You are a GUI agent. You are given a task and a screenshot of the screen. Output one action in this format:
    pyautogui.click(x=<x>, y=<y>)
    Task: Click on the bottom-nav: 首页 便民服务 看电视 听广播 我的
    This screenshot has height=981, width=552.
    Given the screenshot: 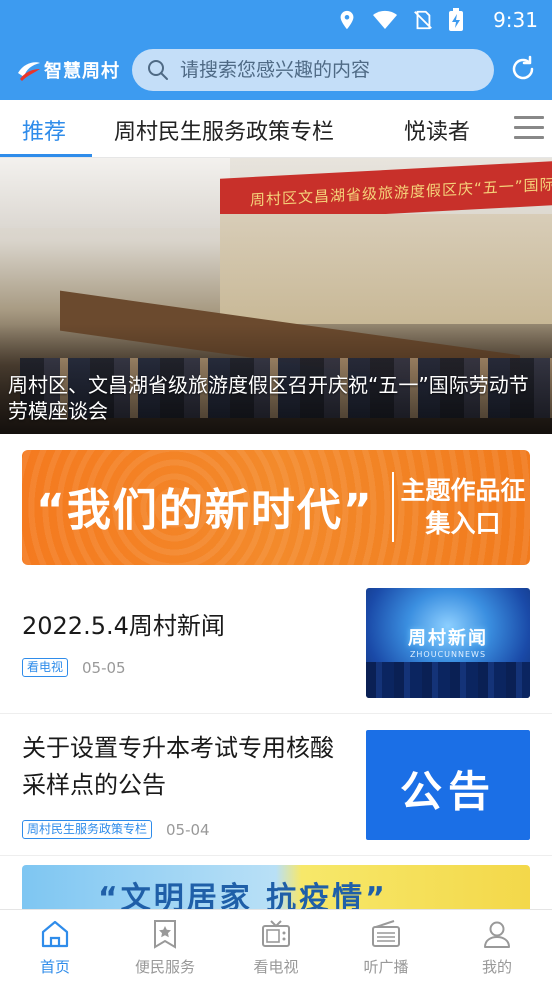 What is the action you would take?
    pyautogui.click(x=276, y=945)
    